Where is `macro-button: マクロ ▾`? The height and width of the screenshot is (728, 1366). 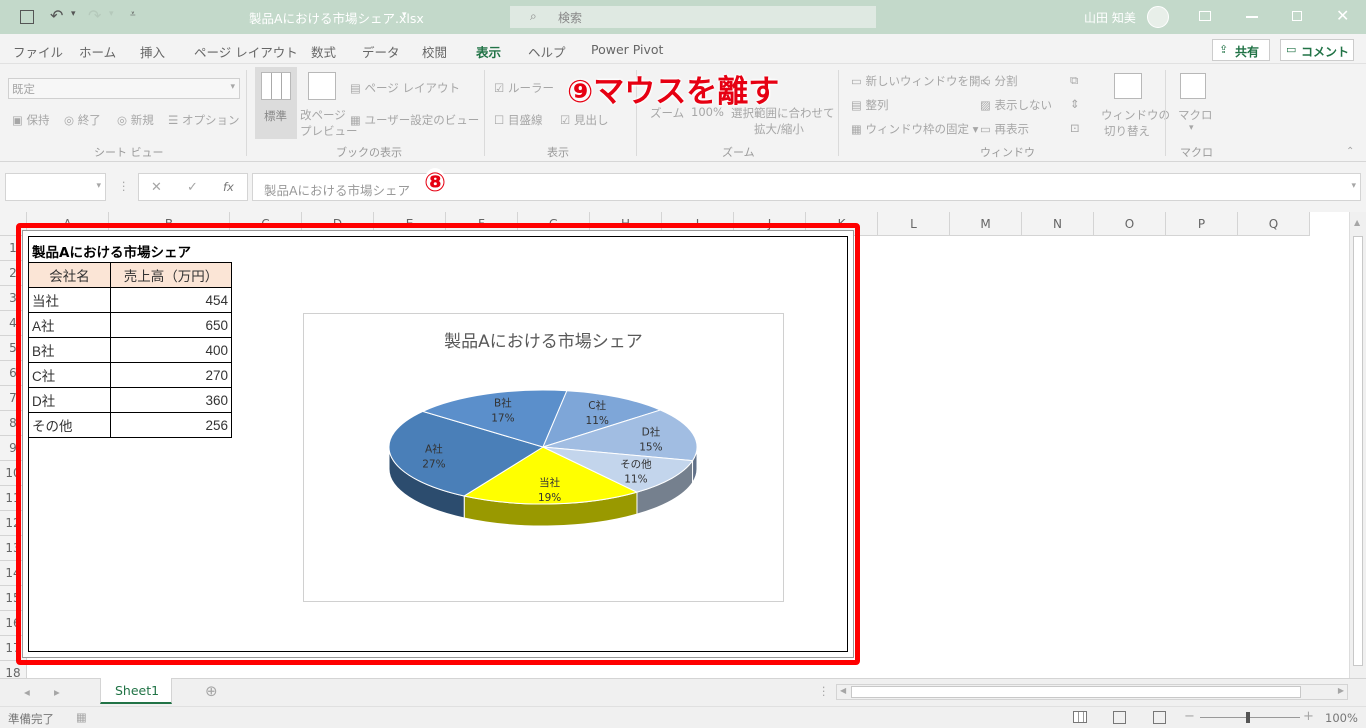 macro-button: マクロ ▾ is located at coordinates (1193, 104).